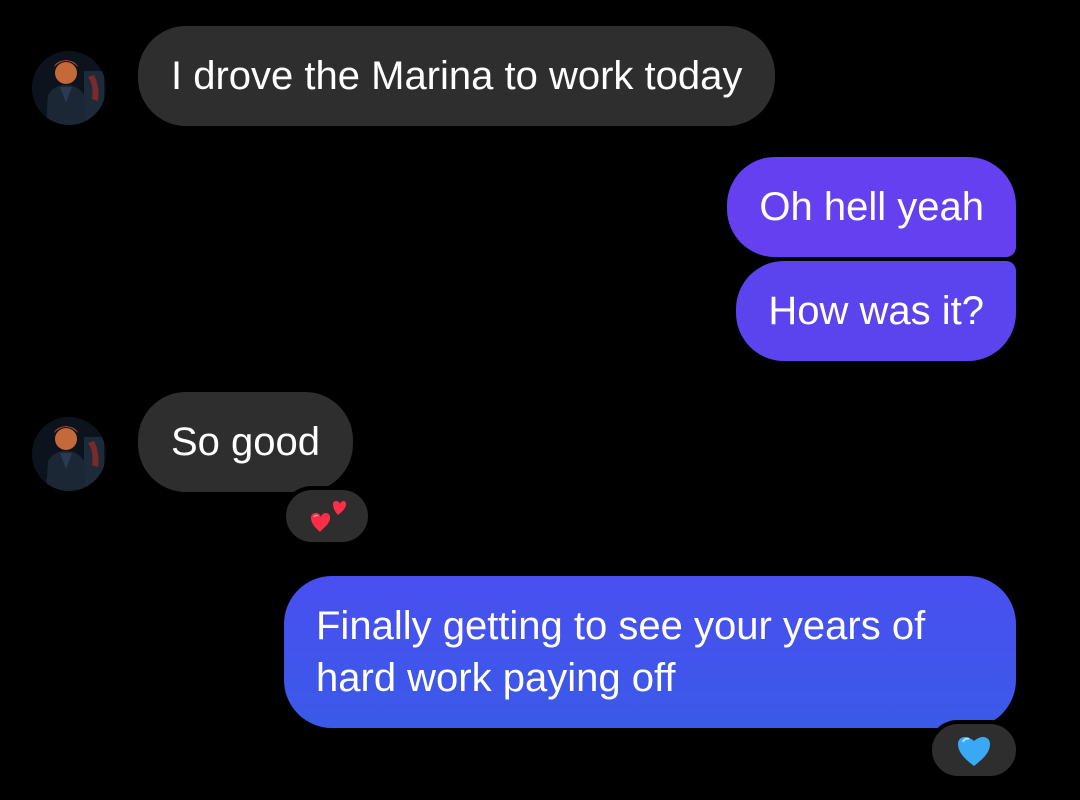  I want to click on message-bubble-outgoing: How was it?, so click(876, 311).